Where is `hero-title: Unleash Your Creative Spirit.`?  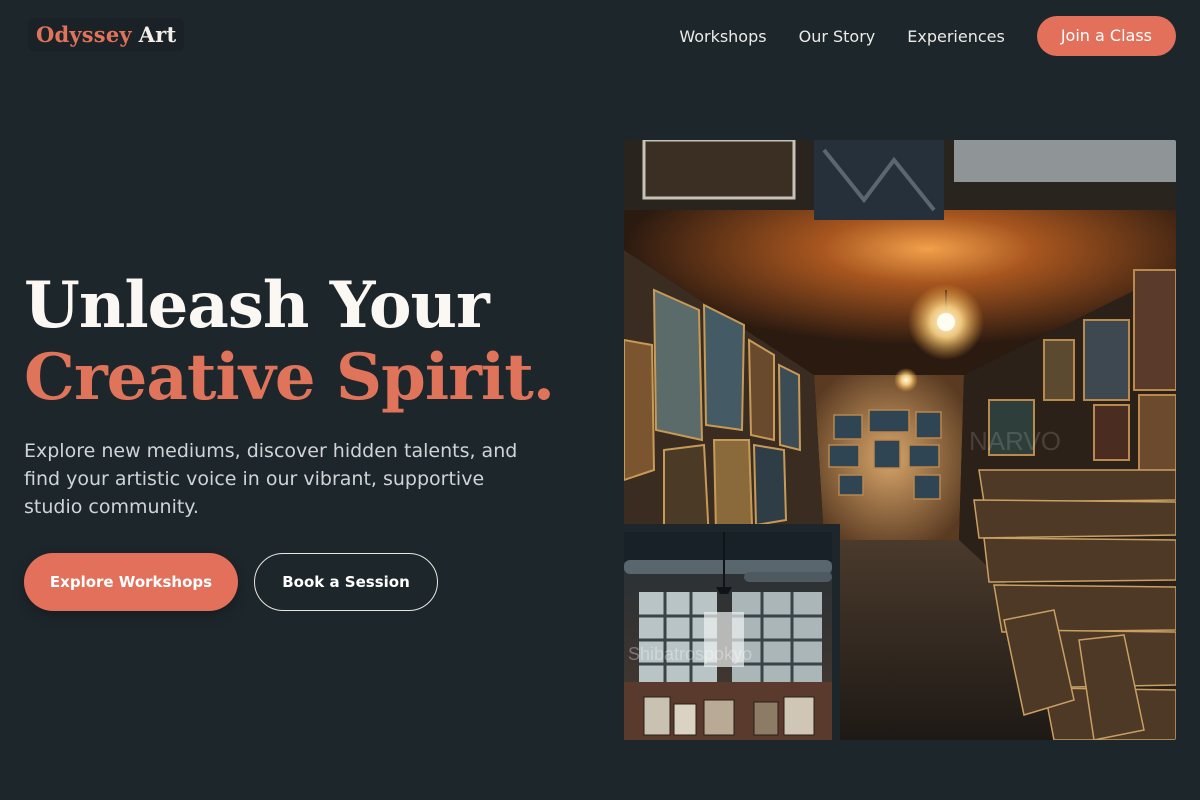
hero-title: Unleash Your Creative Spirit. is located at coordinates (289, 341).